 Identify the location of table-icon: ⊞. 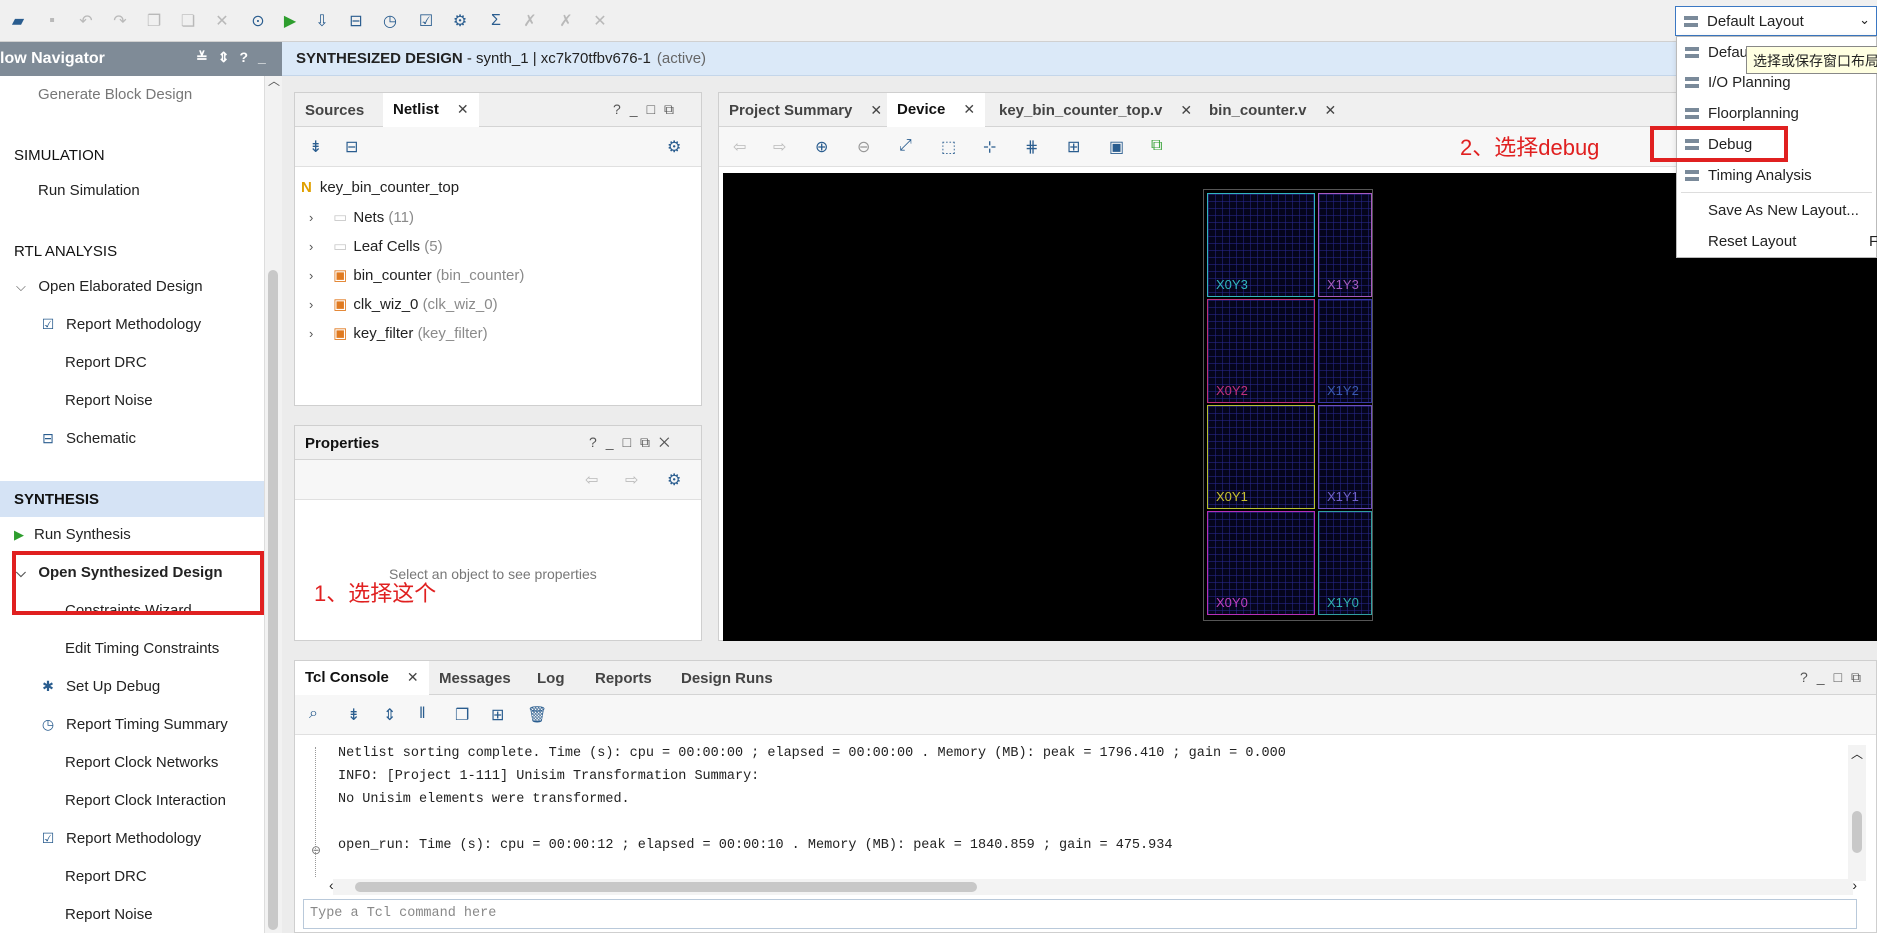
(497, 715).